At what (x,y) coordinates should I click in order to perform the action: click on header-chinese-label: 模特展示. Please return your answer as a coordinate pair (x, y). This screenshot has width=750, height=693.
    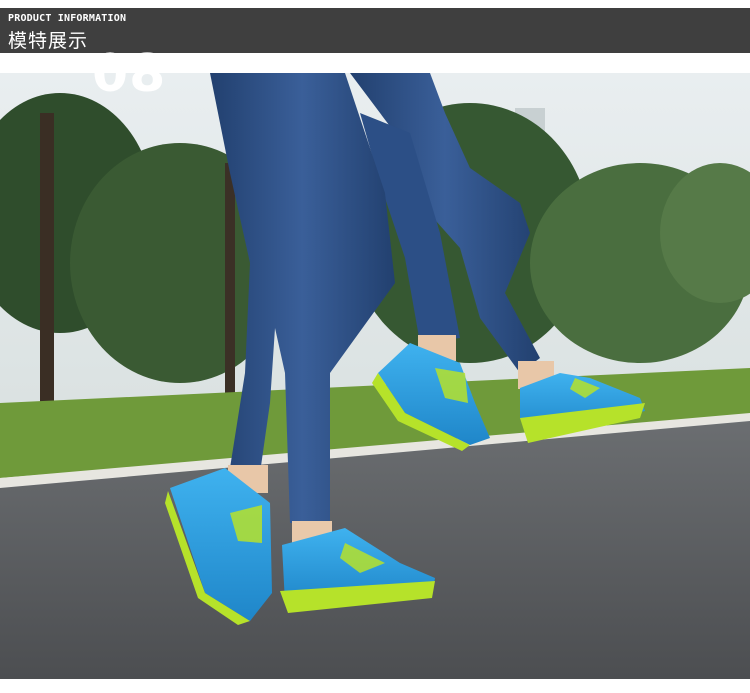
    Looking at the image, I should click on (48, 41).